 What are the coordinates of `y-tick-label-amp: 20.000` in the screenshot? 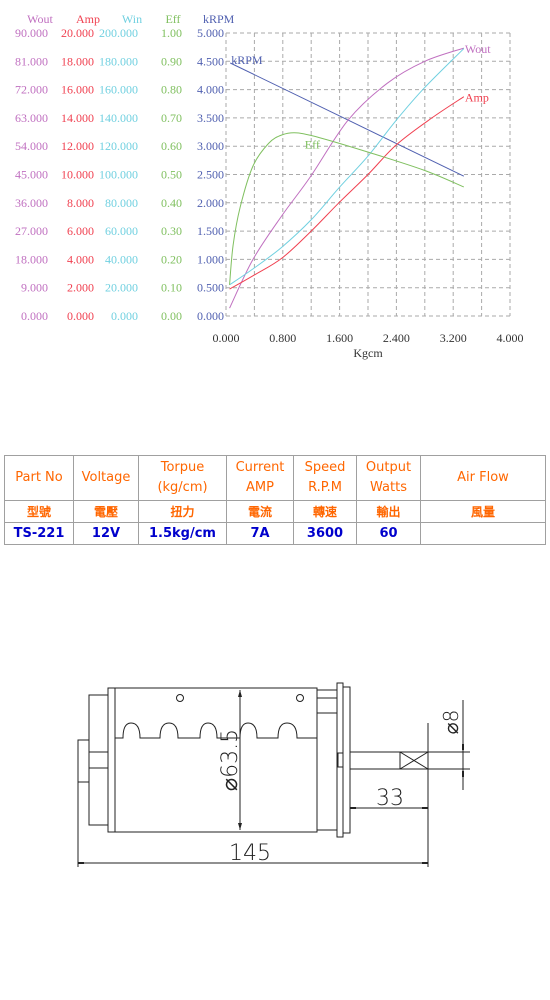 It's located at (77, 33).